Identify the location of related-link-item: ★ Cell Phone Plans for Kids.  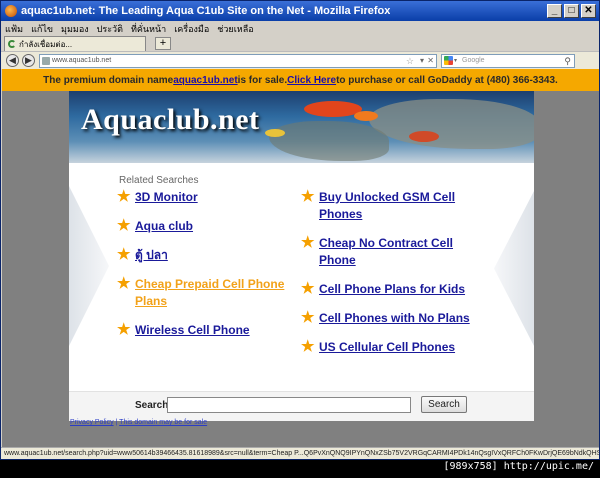
(396, 289).